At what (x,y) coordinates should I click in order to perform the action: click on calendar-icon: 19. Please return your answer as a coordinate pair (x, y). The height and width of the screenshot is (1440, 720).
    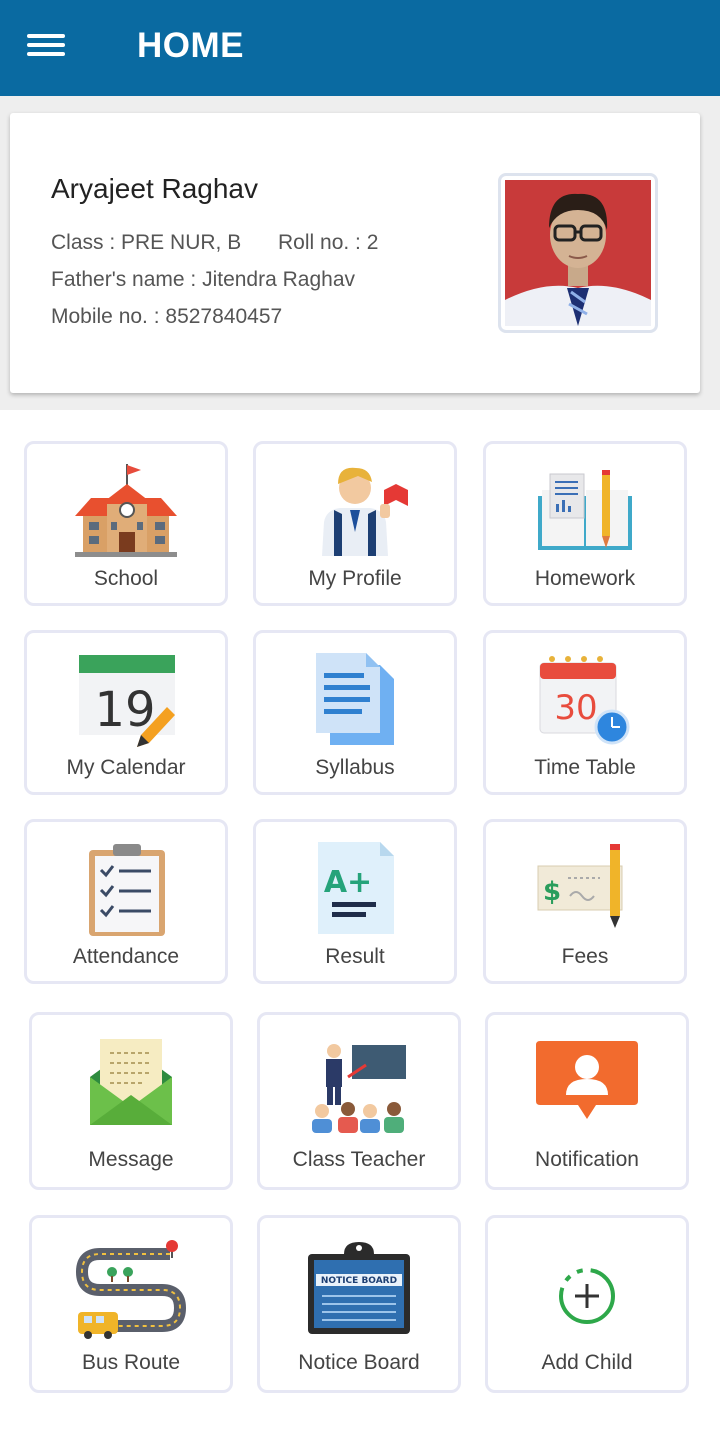
    Looking at the image, I should click on (127, 701).